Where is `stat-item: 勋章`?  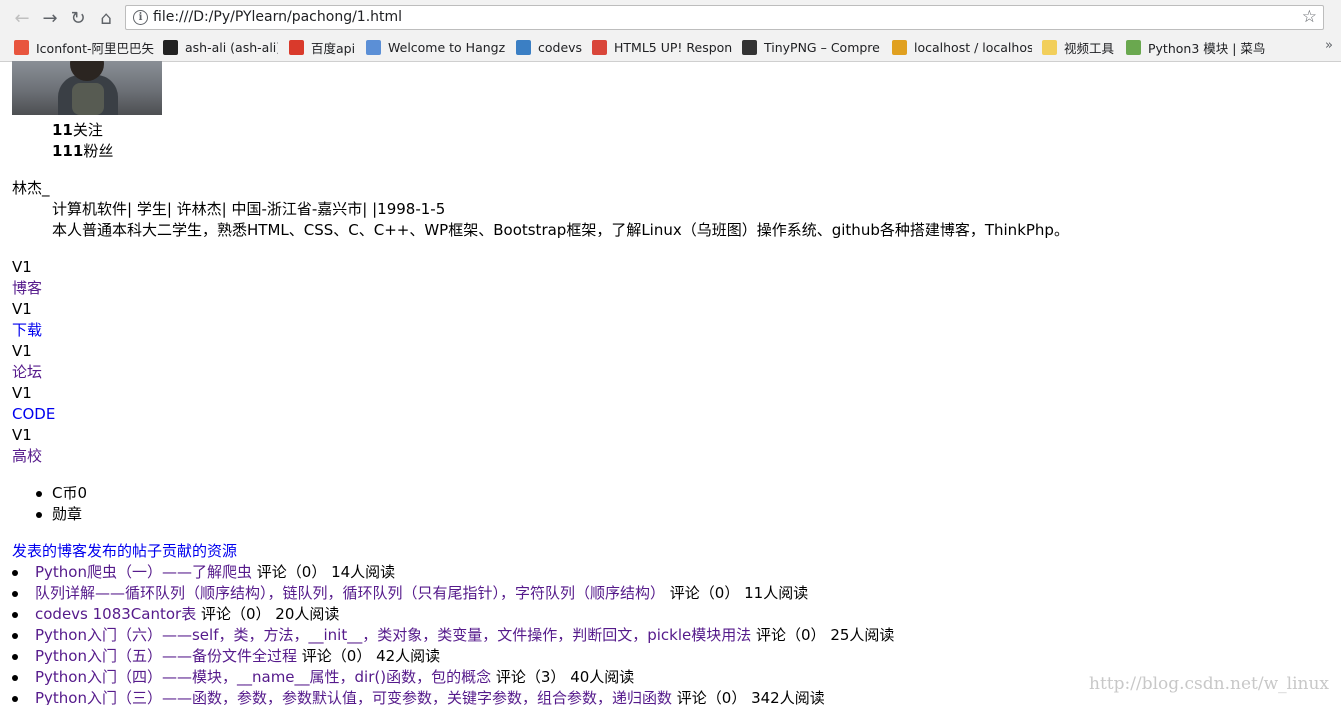 stat-item: 勋章 is located at coordinates (67, 514).